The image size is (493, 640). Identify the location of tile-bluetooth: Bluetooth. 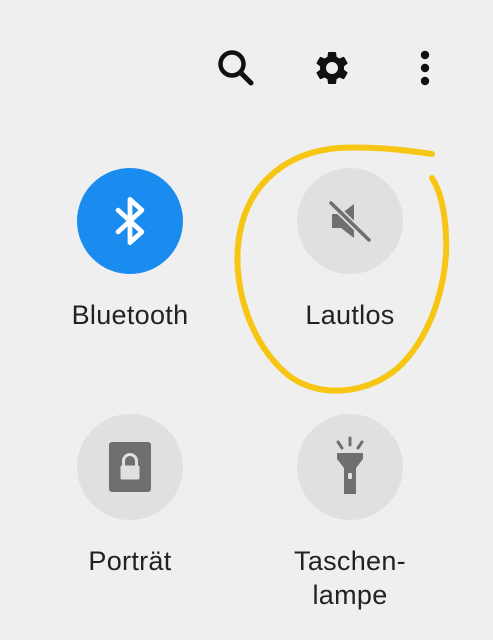
(130, 250).